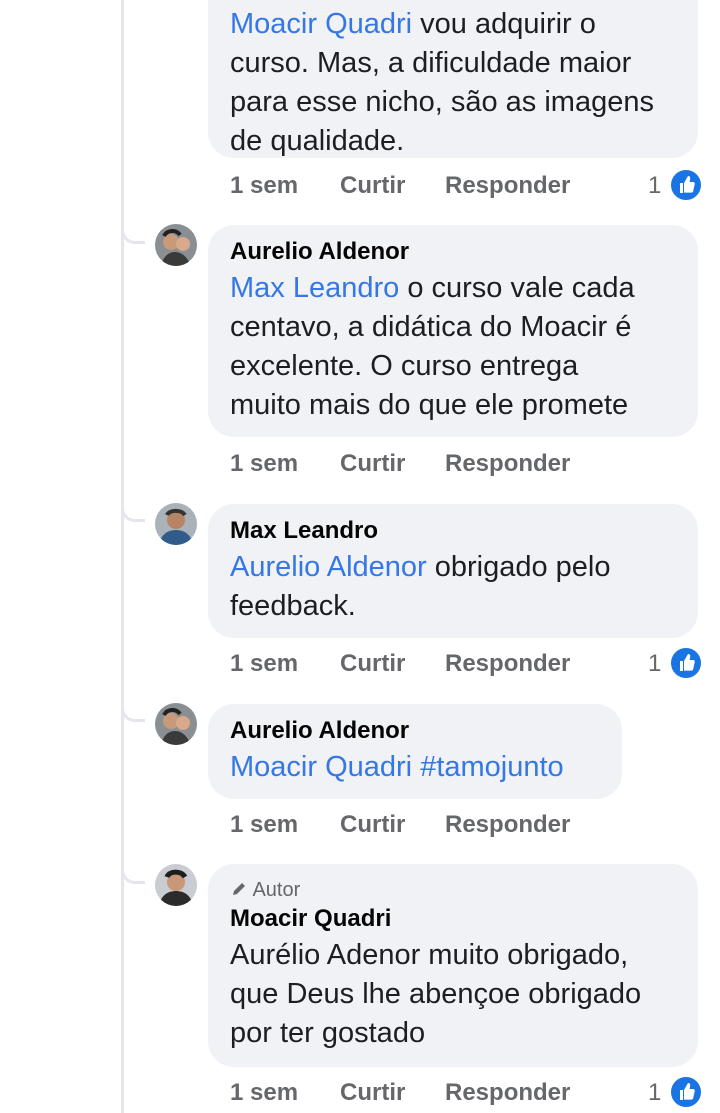  I want to click on comment-text-line: Aurélio Adenor muito obrigado,, so click(429, 955).